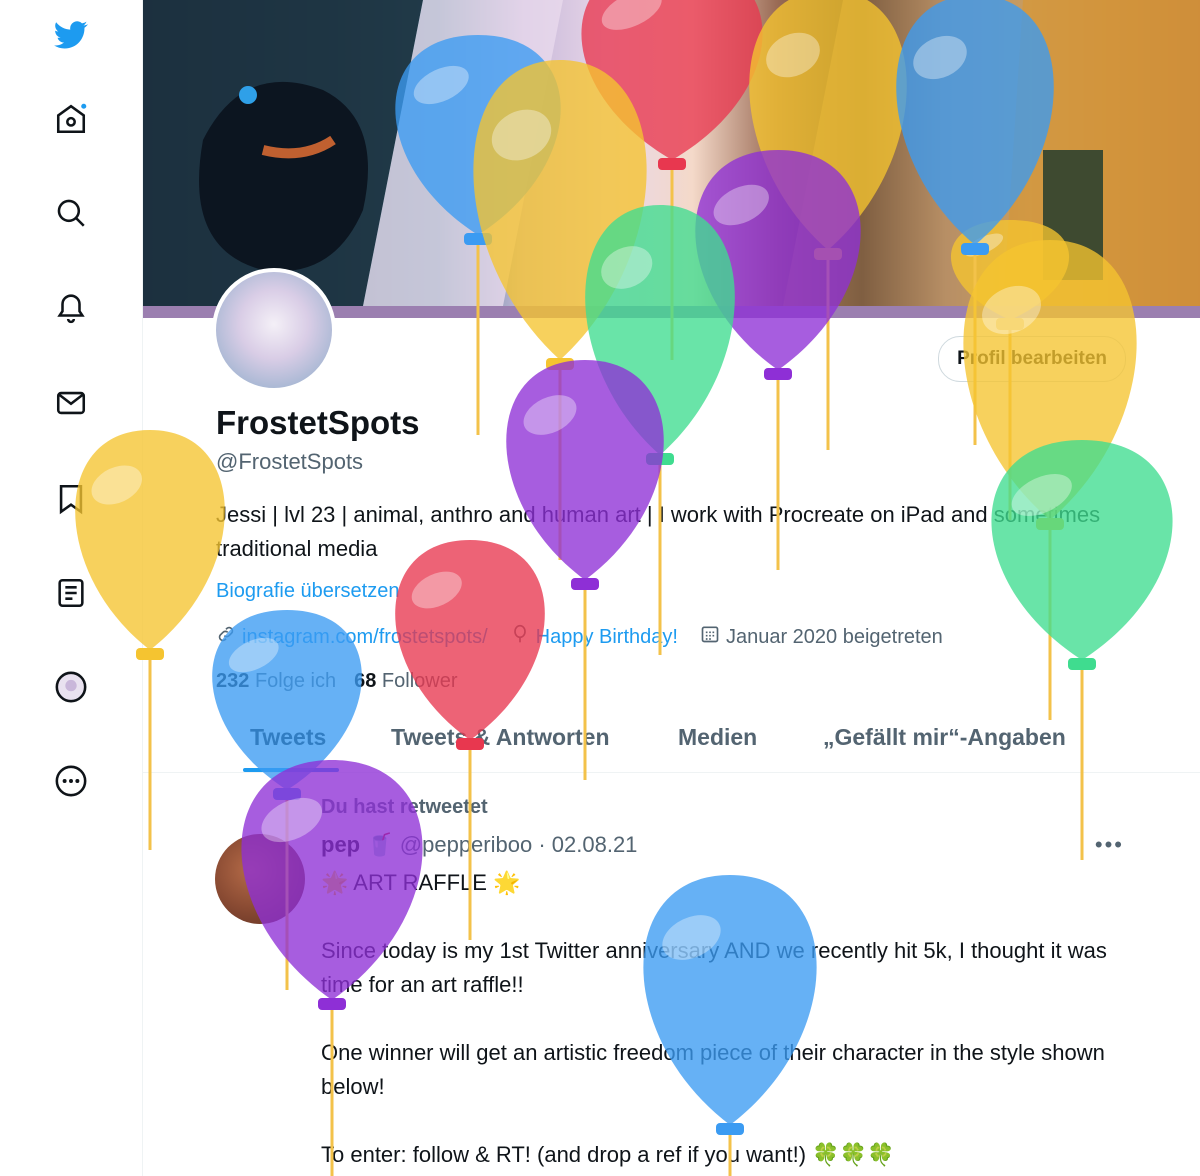  Describe the element at coordinates (290, 461) in the screenshot. I see `profile-handle: @FrostetSpots` at that location.